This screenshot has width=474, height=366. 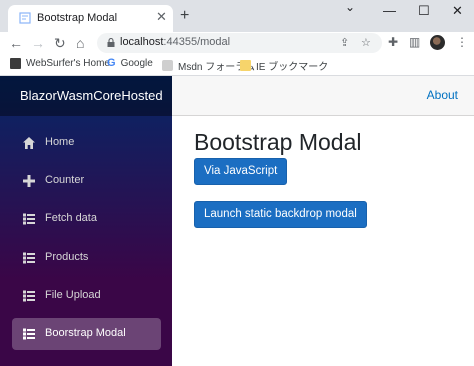 What do you see at coordinates (245, 65) in the screenshot?
I see `folder-icon` at bounding box center [245, 65].